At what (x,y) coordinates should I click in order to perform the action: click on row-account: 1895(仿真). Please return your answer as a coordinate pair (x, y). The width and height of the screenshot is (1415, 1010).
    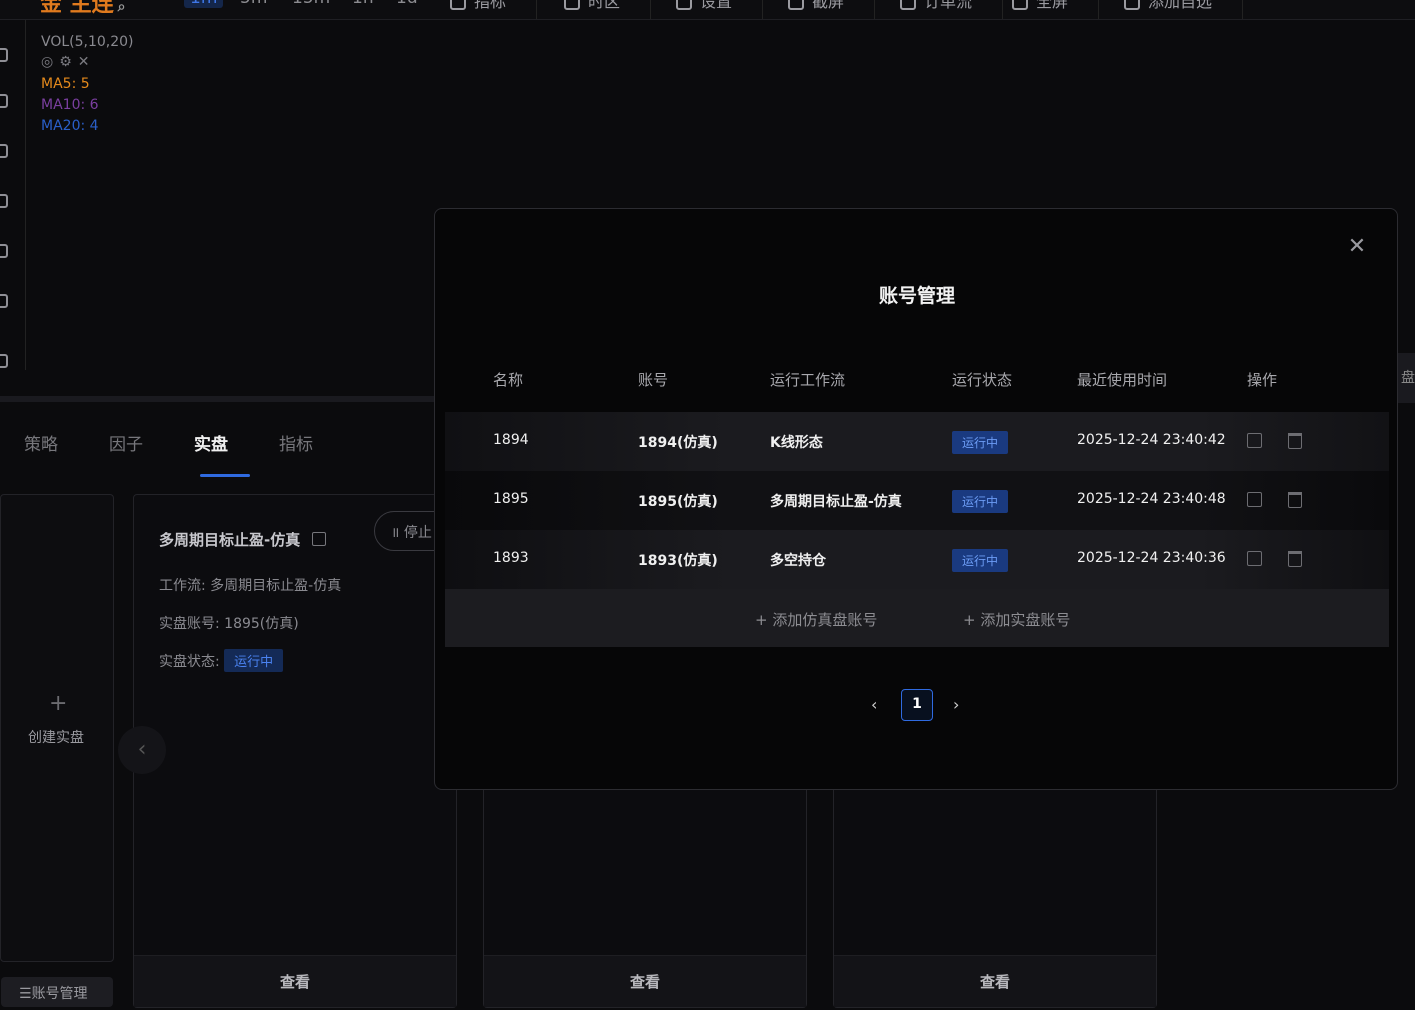
    Looking at the image, I should click on (678, 502).